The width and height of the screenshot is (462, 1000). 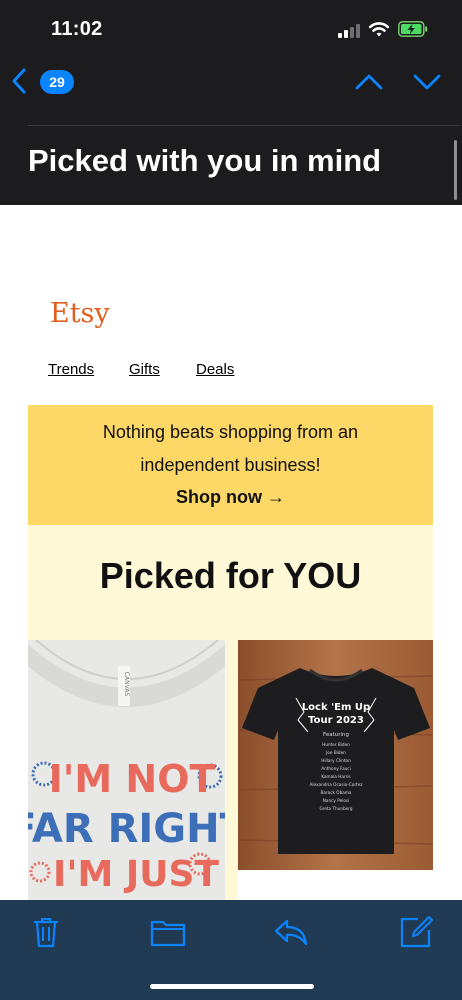 What do you see at coordinates (126, 829) in the screenshot?
I see `shirt-line-2: FAR RIGHT` at bounding box center [126, 829].